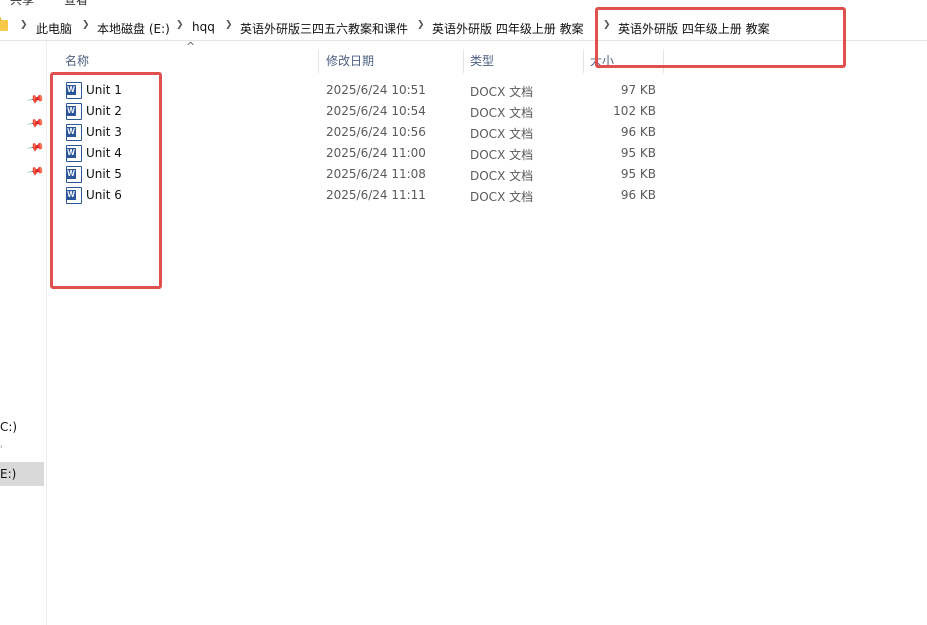 The width and height of the screenshot is (927, 625). I want to click on nav-drive-e: E:), so click(22, 474).